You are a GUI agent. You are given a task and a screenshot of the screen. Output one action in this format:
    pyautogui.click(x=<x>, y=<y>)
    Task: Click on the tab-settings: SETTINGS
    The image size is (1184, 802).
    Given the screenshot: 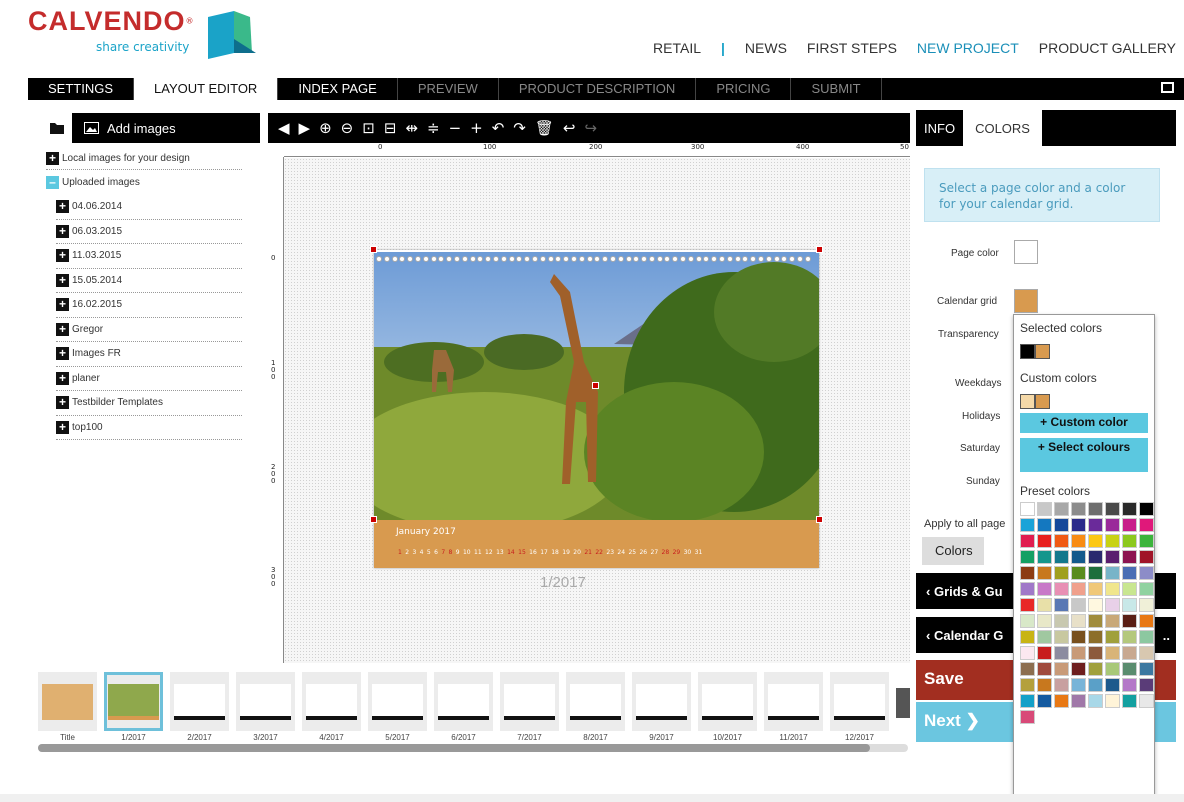 What is the action you would take?
    pyautogui.click(x=81, y=89)
    